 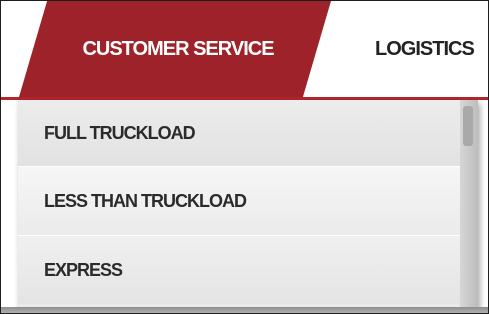 What do you see at coordinates (468, 126) in the screenshot?
I see `scrollbar-thumb` at bounding box center [468, 126].